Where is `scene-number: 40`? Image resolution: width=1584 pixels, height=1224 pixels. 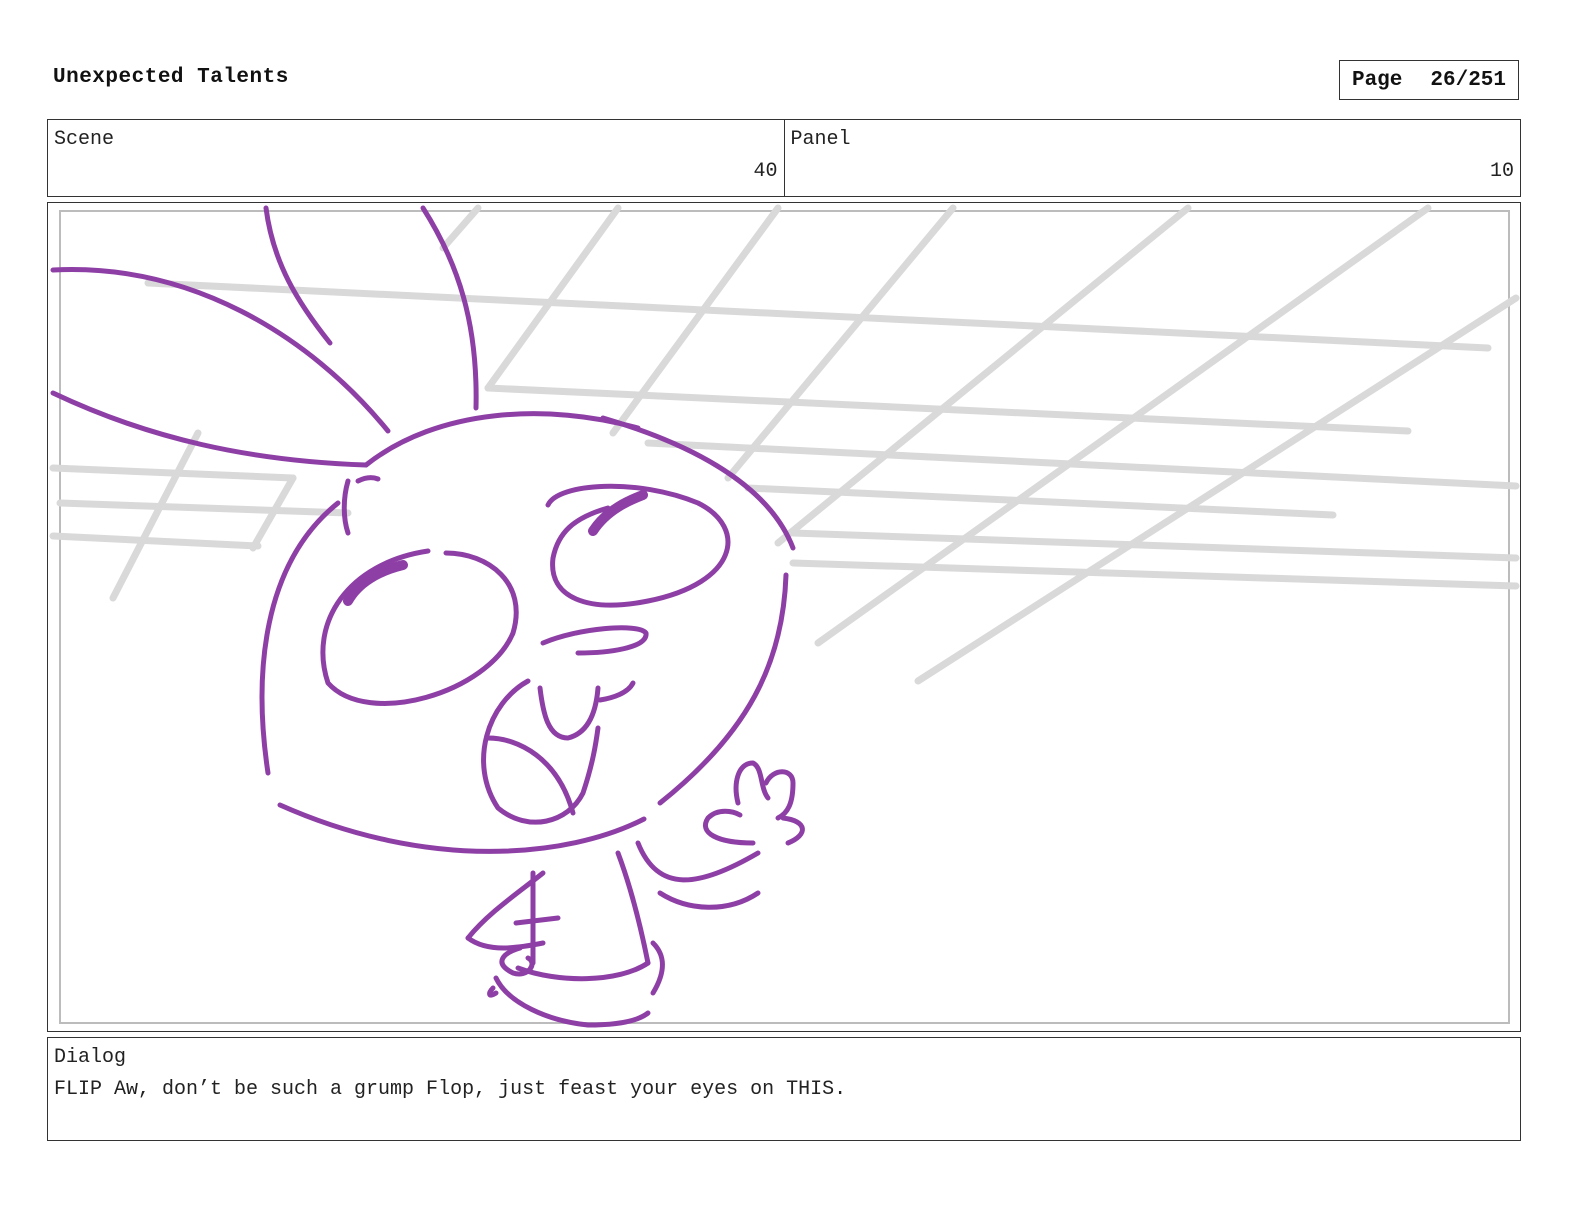
scene-number: 40 is located at coordinates (765, 171).